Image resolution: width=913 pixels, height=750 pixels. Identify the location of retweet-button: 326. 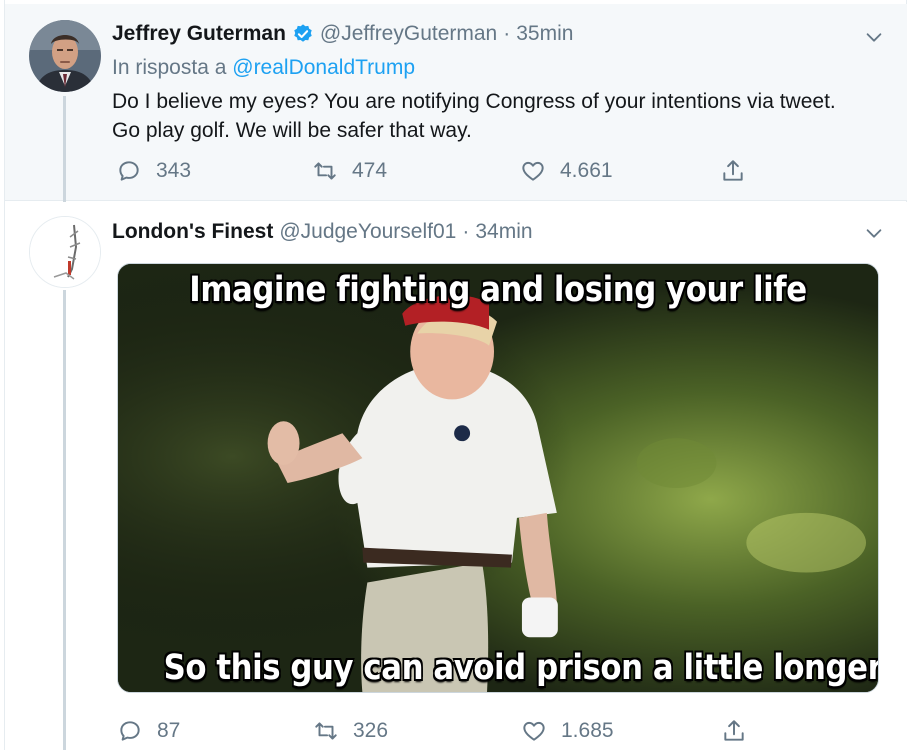
(350, 731).